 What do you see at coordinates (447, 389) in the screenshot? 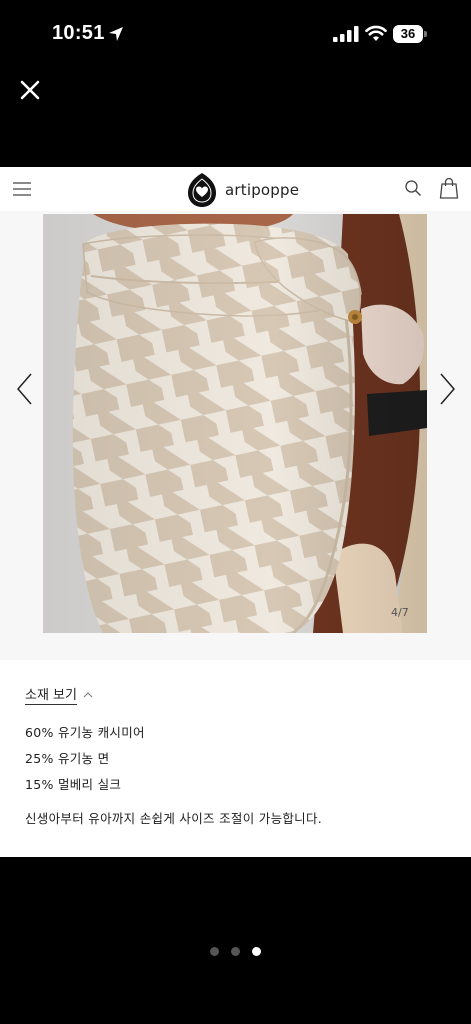
I see `chevron-right-icon` at bounding box center [447, 389].